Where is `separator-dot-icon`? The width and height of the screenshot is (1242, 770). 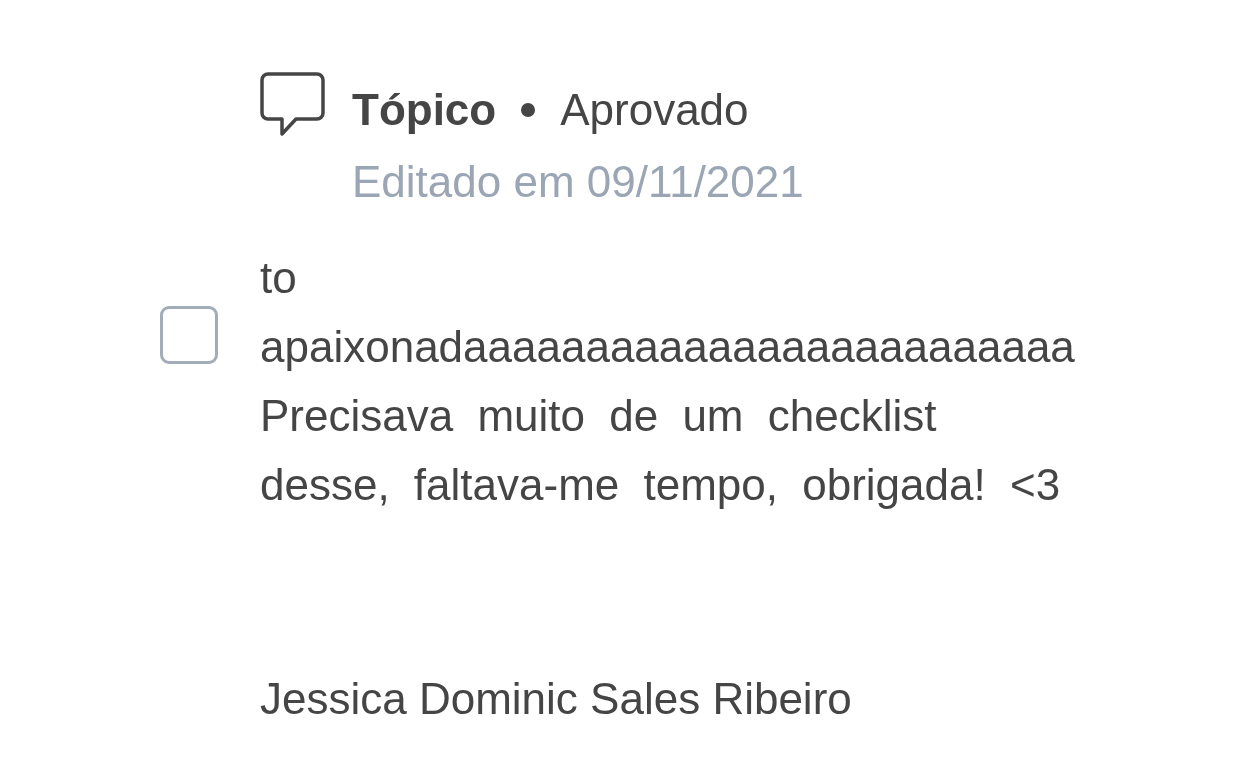
separator-dot-icon is located at coordinates (528, 110).